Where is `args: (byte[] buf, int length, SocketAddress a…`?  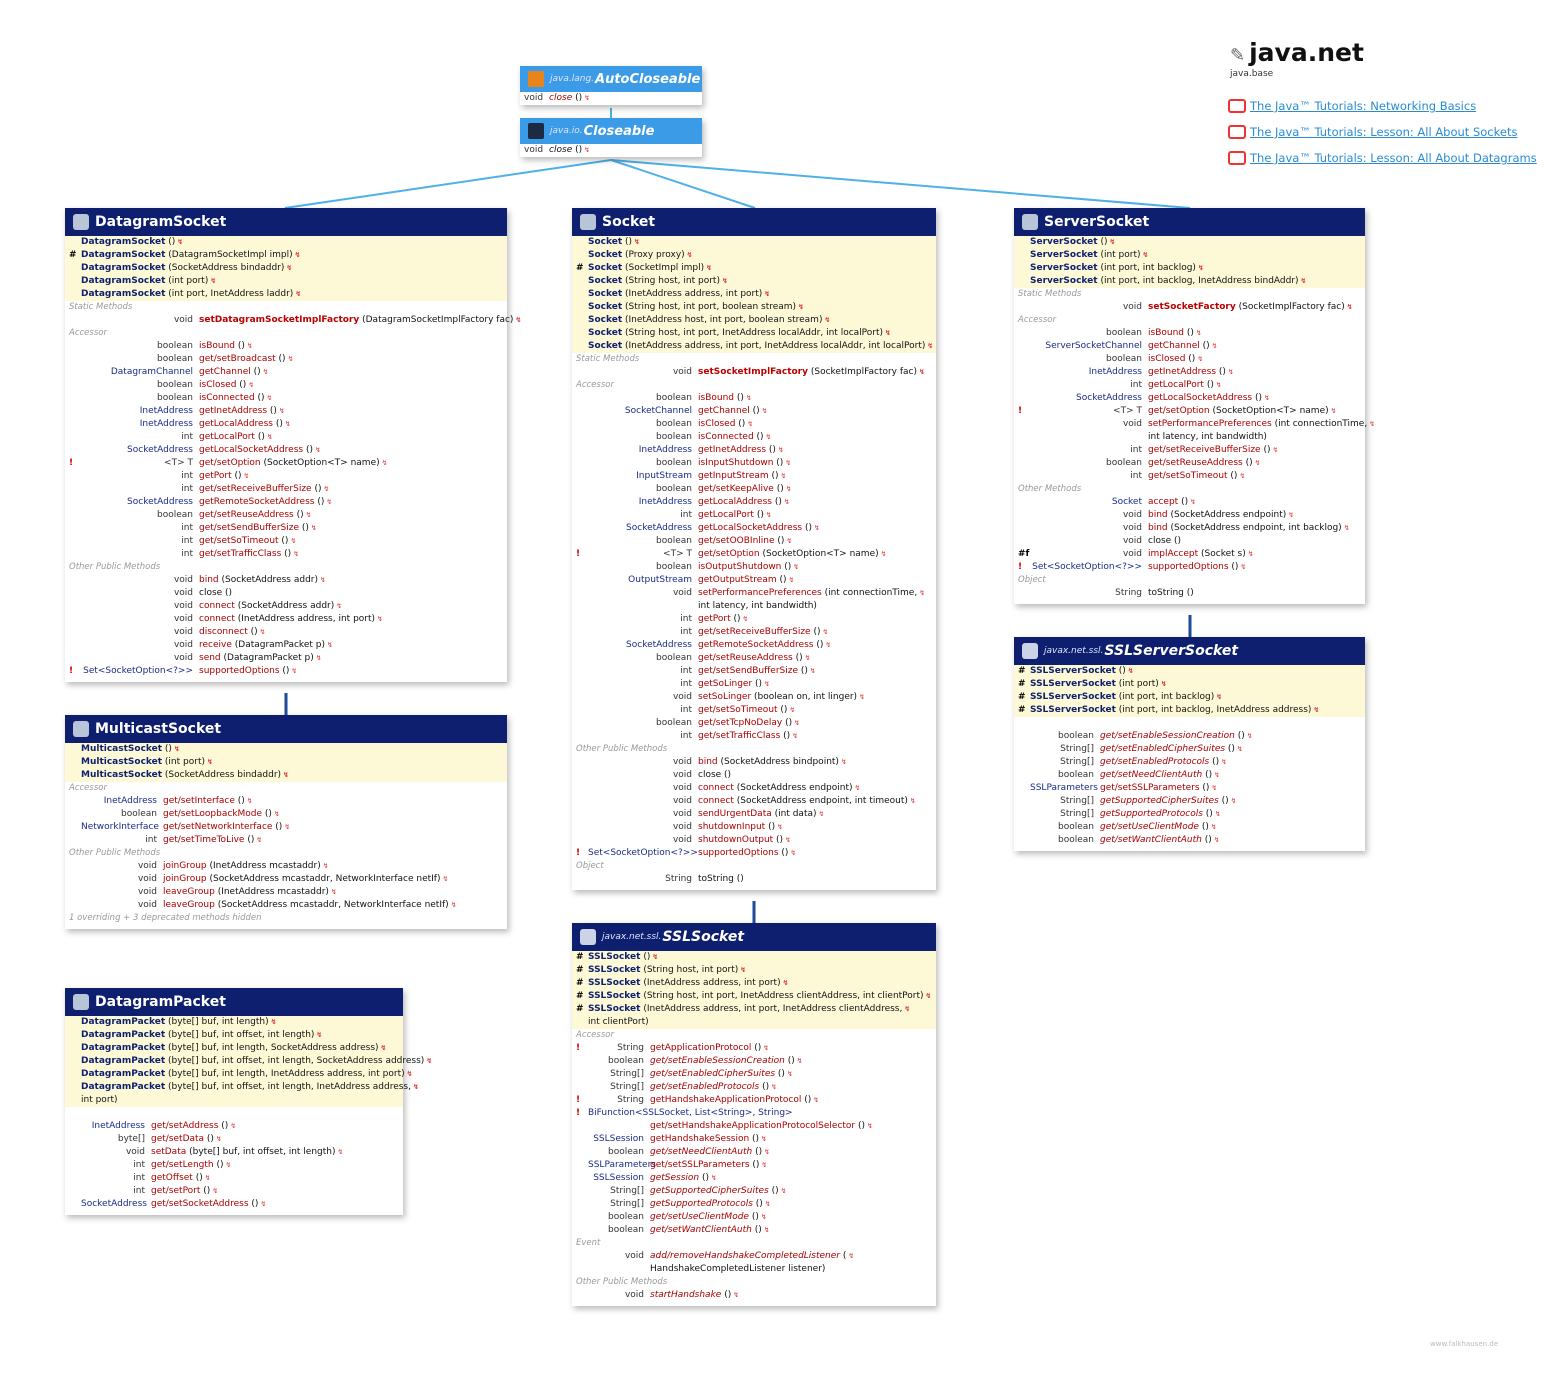
args: (byte[] buf, int length, SocketAddress a… is located at coordinates (272, 1048).